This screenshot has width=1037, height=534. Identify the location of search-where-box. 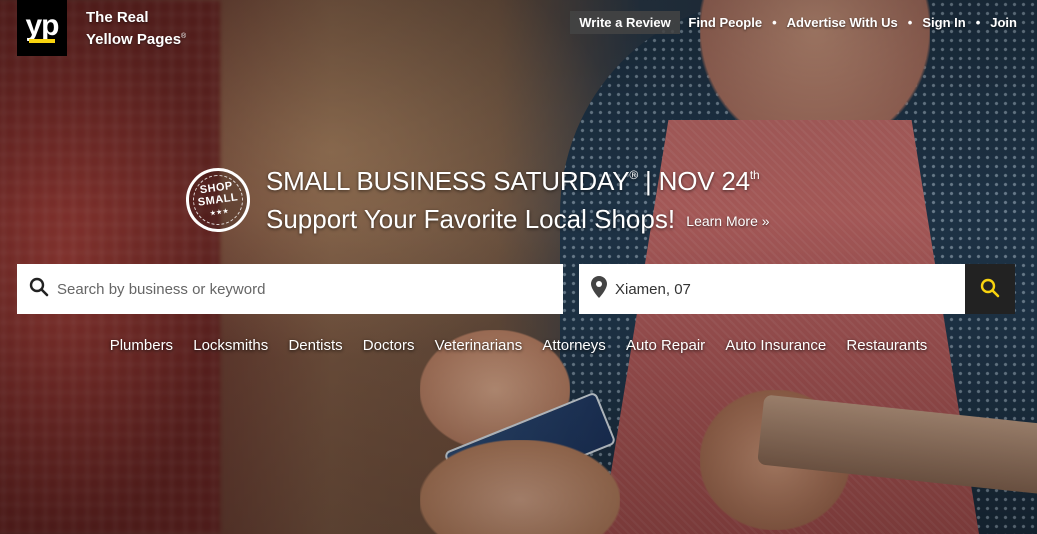
(772, 289).